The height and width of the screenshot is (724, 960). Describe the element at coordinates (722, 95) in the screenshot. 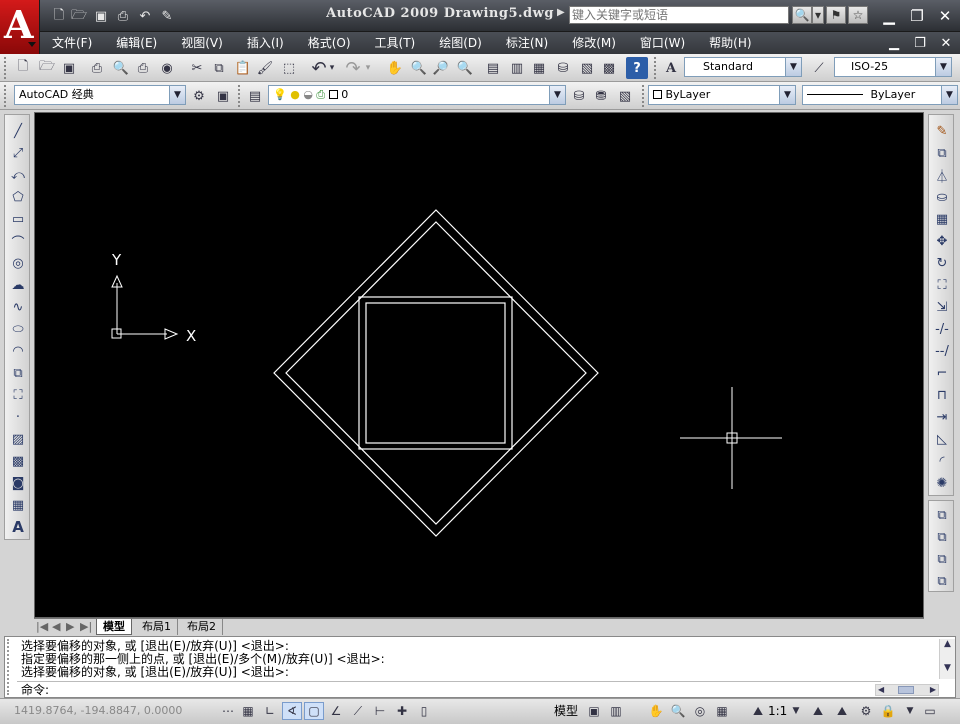

I see `color-select: ByLayer ▼` at that location.